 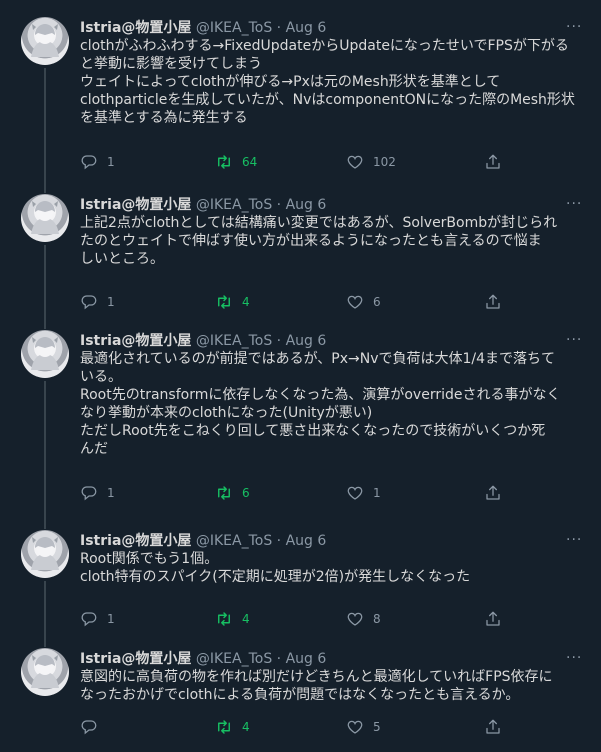 I want to click on tweet-text-line: いる。, so click(x=101, y=377).